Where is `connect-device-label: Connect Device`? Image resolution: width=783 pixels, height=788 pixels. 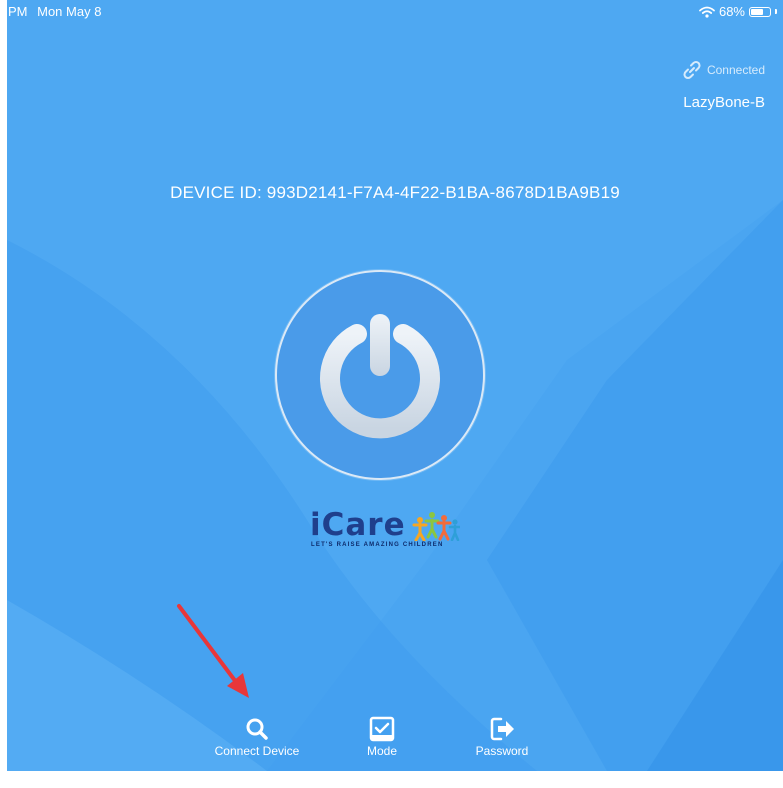 connect-device-label: Connect Device is located at coordinates (257, 751).